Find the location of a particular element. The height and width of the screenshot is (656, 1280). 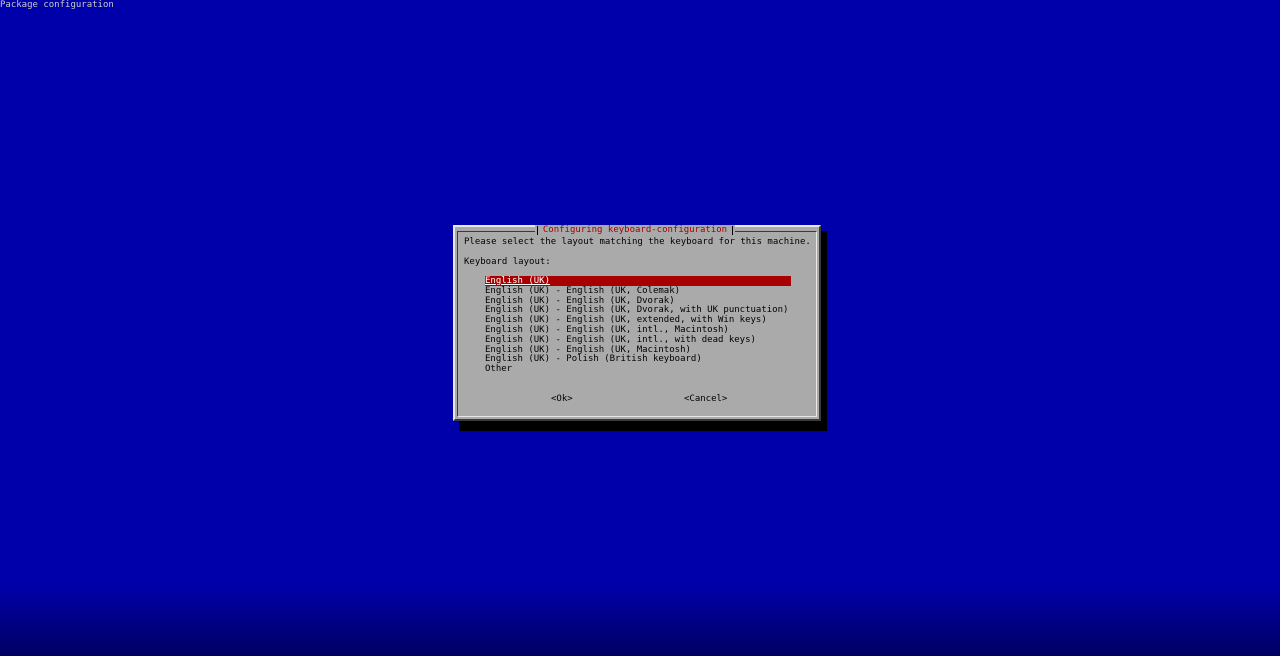

cancel-button: <Cancel> is located at coordinates (705, 399).